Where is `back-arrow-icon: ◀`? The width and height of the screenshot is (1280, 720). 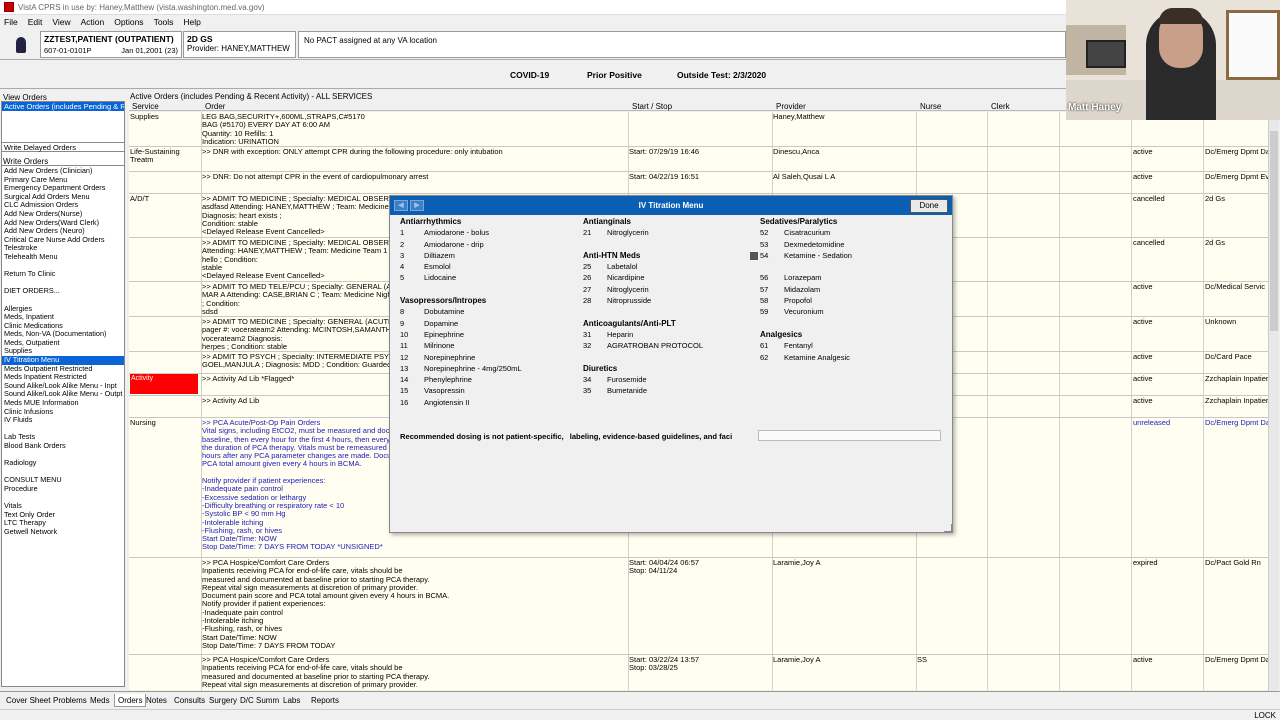
back-arrow-icon: ◀ is located at coordinates (401, 205).